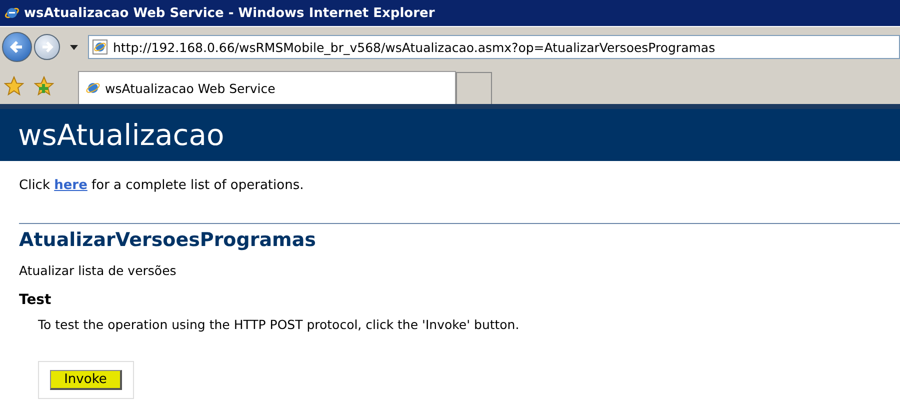 This screenshot has height=412, width=900. Describe the element at coordinates (86, 380) in the screenshot. I see `invoke-button: Invoke` at that location.